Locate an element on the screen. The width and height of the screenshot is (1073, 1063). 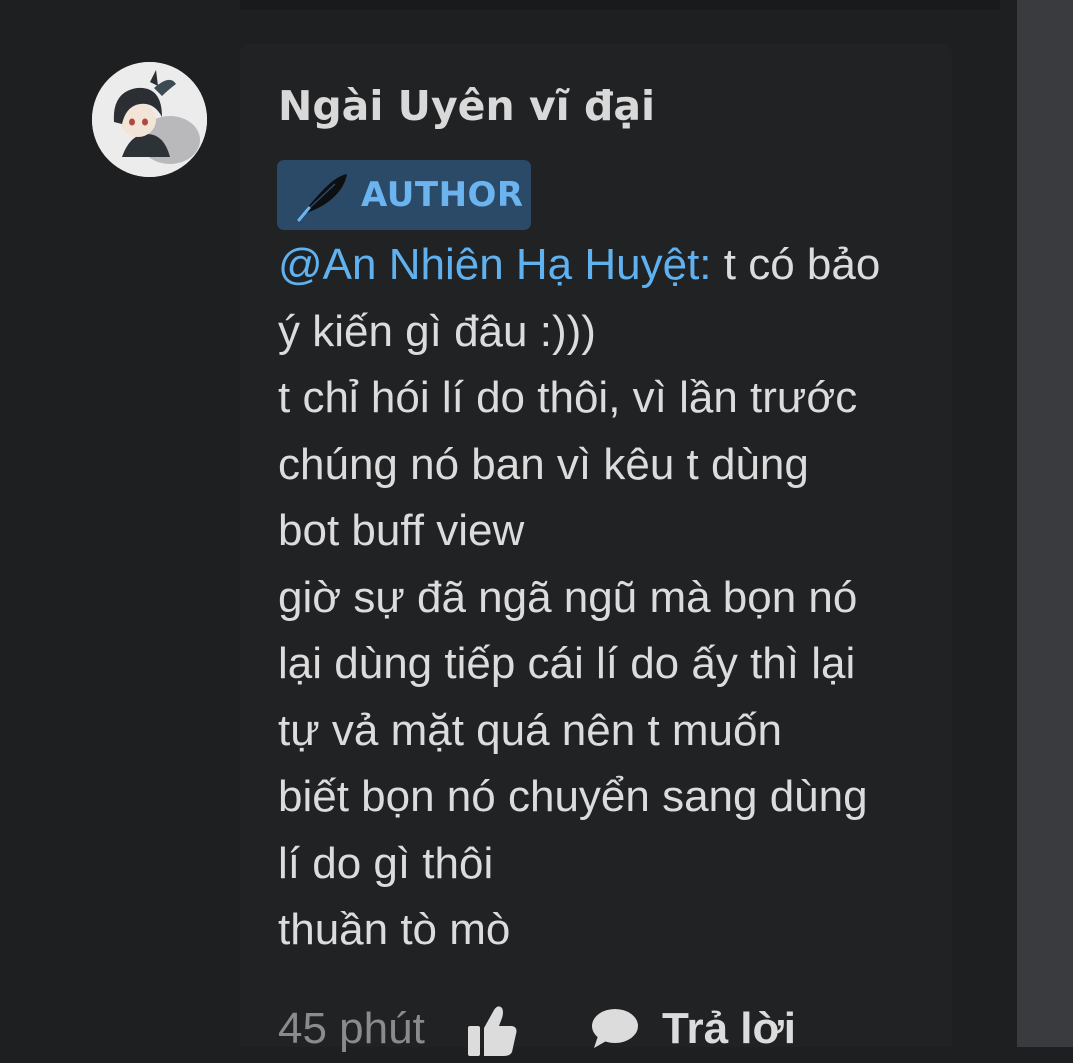
comment-line: bot buff view is located at coordinates (401, 530).